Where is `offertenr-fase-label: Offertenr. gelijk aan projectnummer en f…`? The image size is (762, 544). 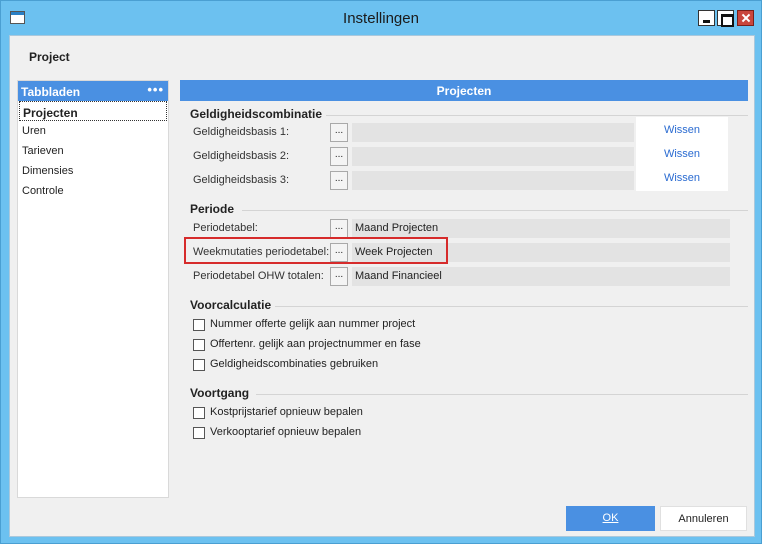 offertenr-fase-label: Offertenr. gelijk aan projectnummer en f… is located at coordinates (315, 344).